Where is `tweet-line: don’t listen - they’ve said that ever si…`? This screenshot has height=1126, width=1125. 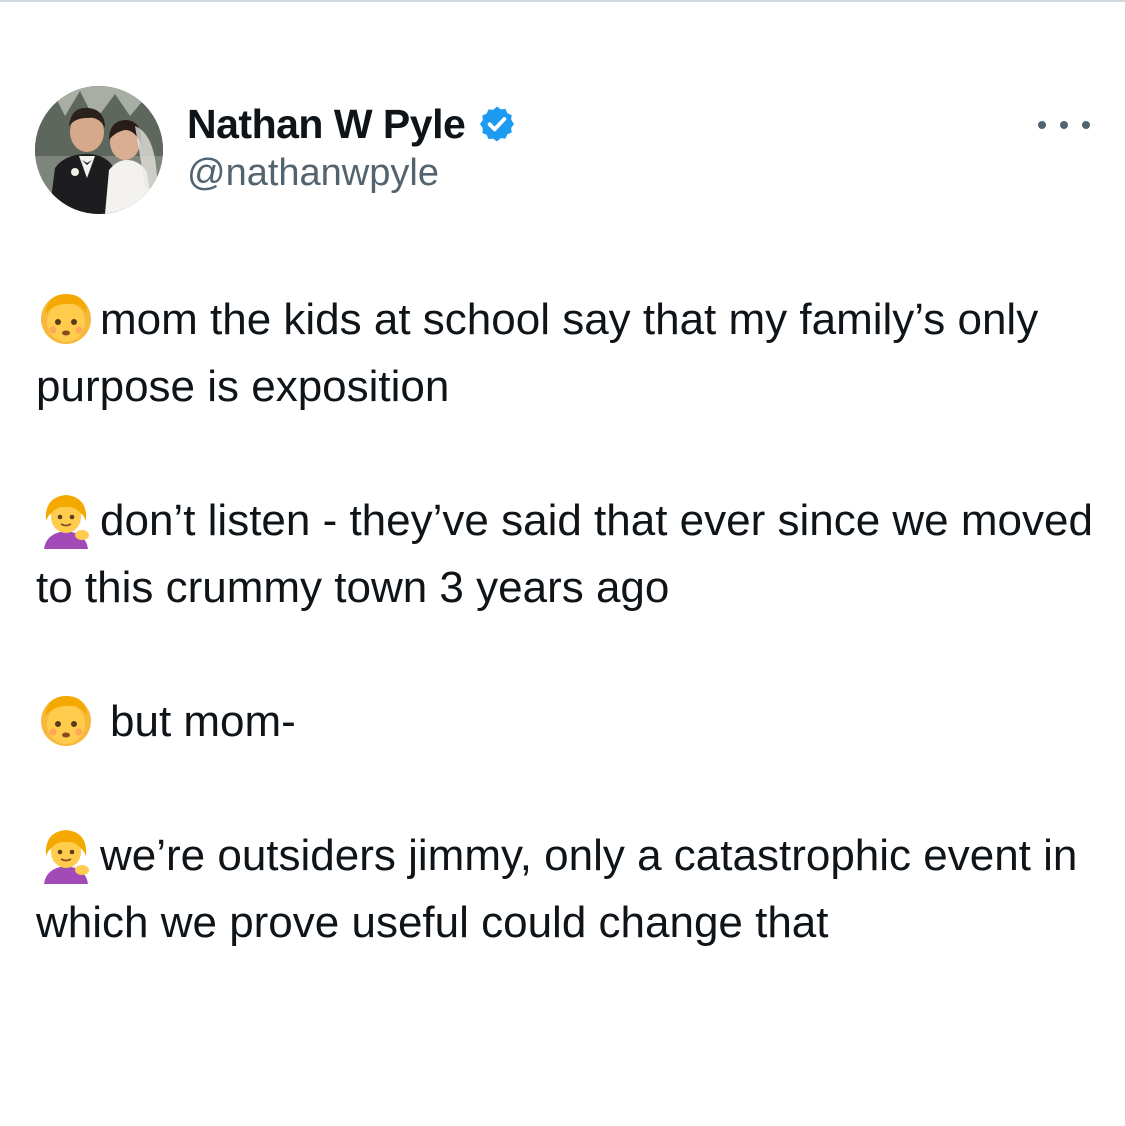
tweet-line: don’t listen - they’ve said that ever si… is located at coordinates (566, 554).